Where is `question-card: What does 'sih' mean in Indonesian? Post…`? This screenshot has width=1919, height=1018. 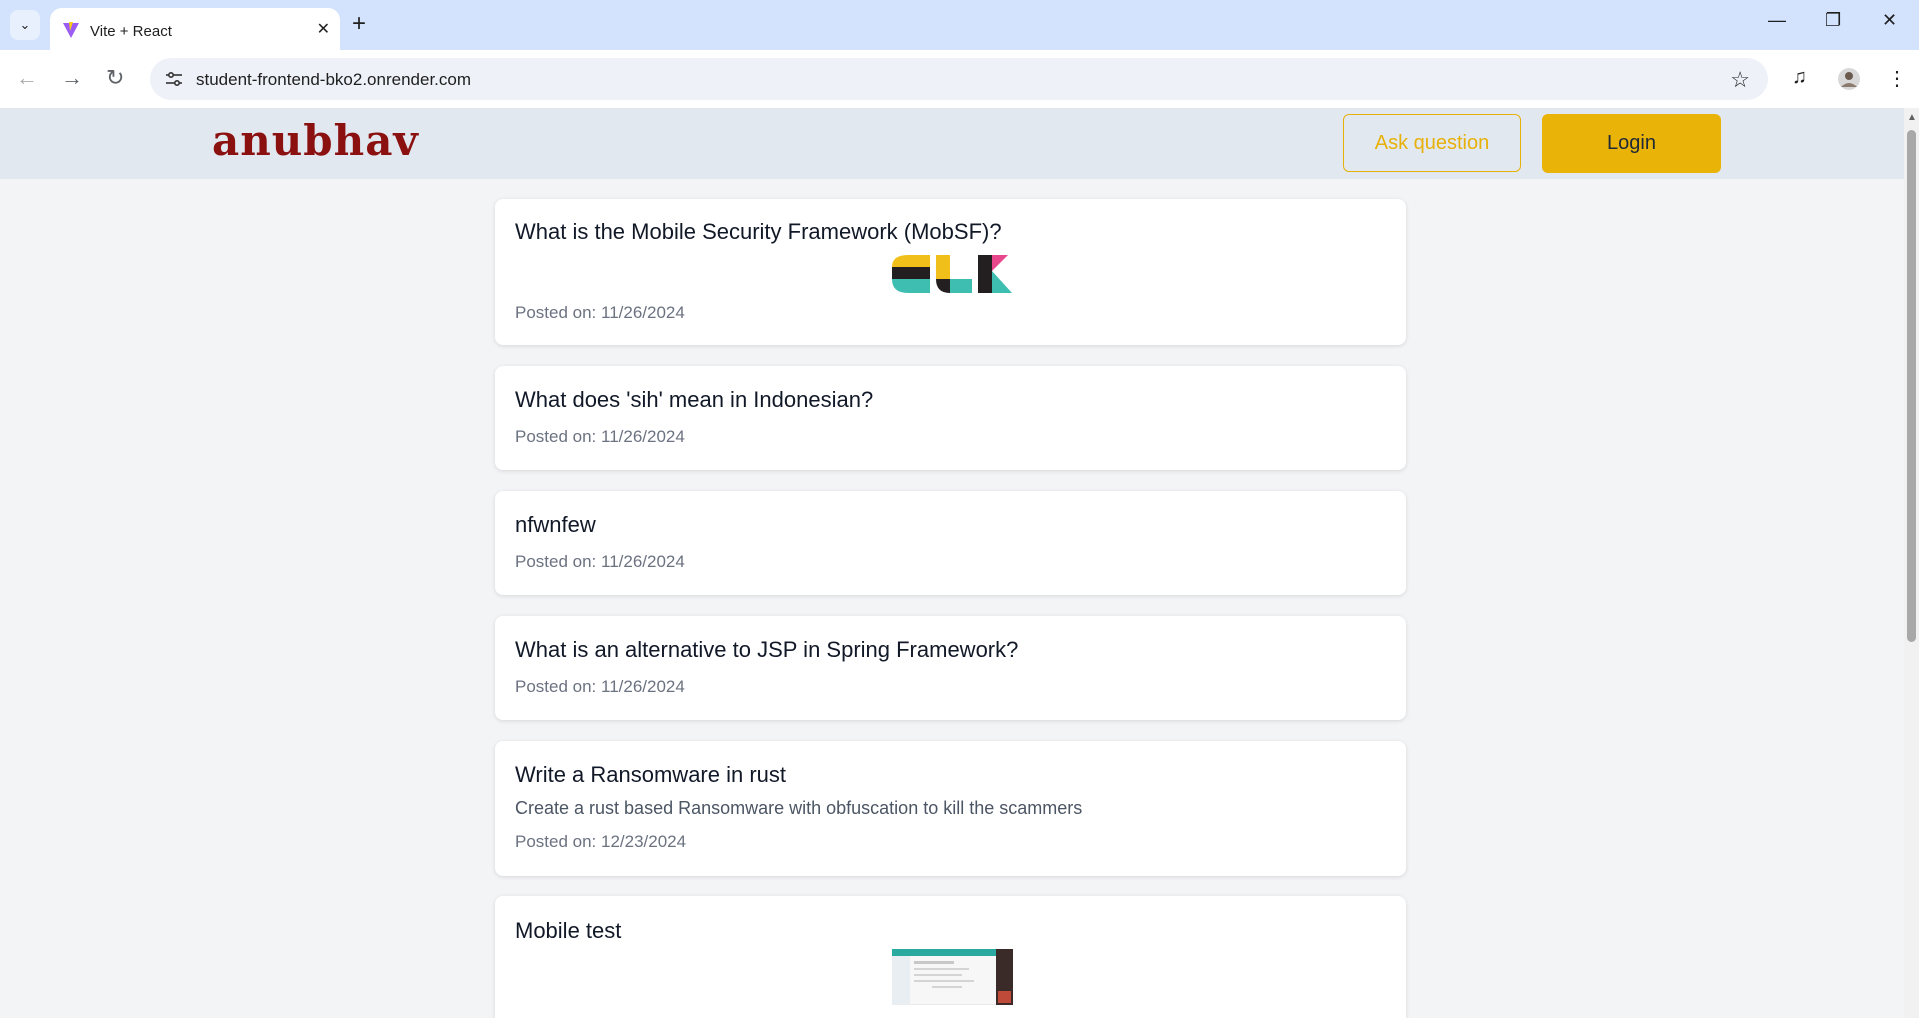 question-card: What does 'sih' mean in Indonesian? Post… is located at coordinates (950, 418).